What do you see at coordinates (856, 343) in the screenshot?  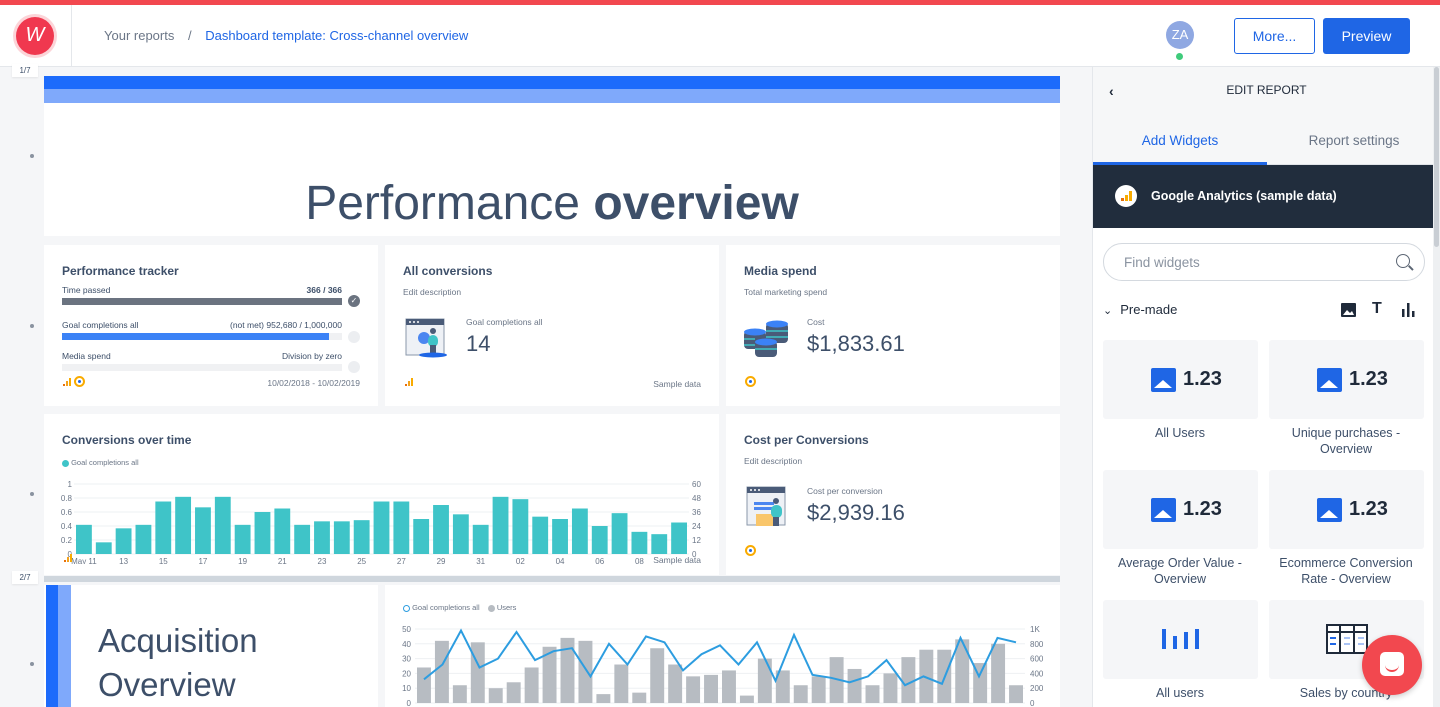 I see `metric-value: $1,833.61` at bounding box center [856, 343].